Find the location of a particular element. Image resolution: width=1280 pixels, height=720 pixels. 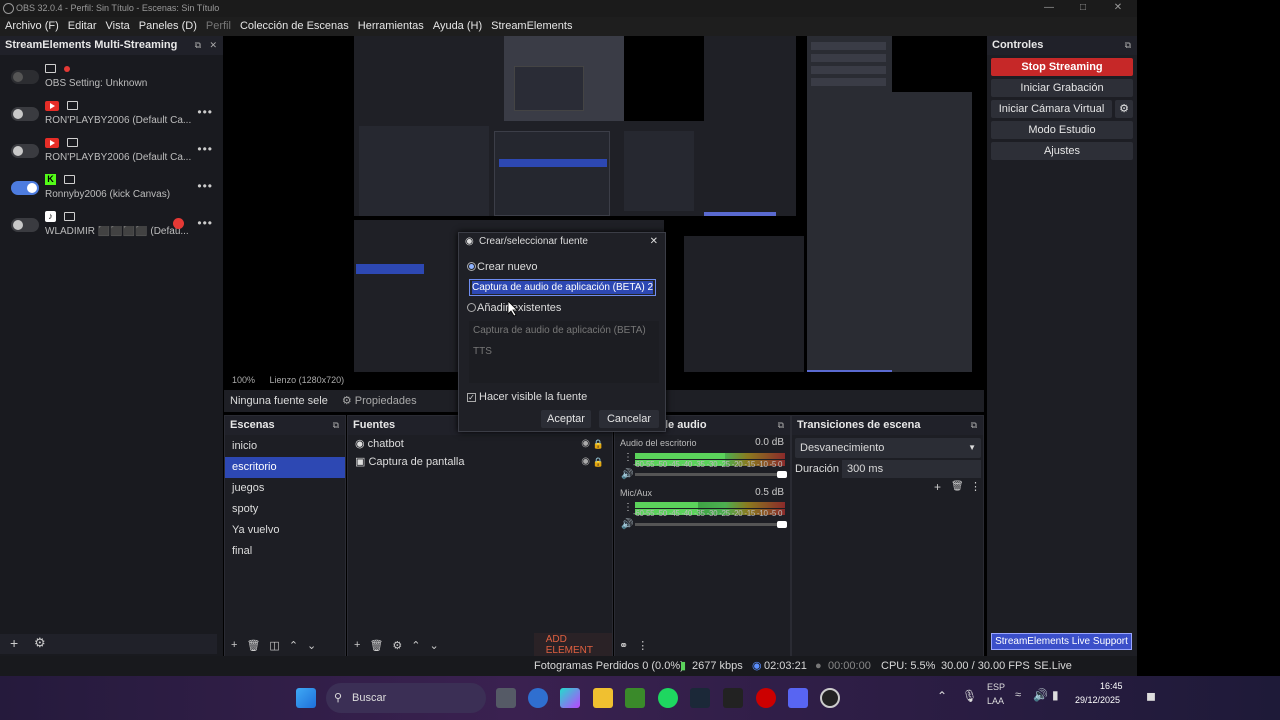

menu-paneles: Paneles (D) is located at coordinates (168, 26).